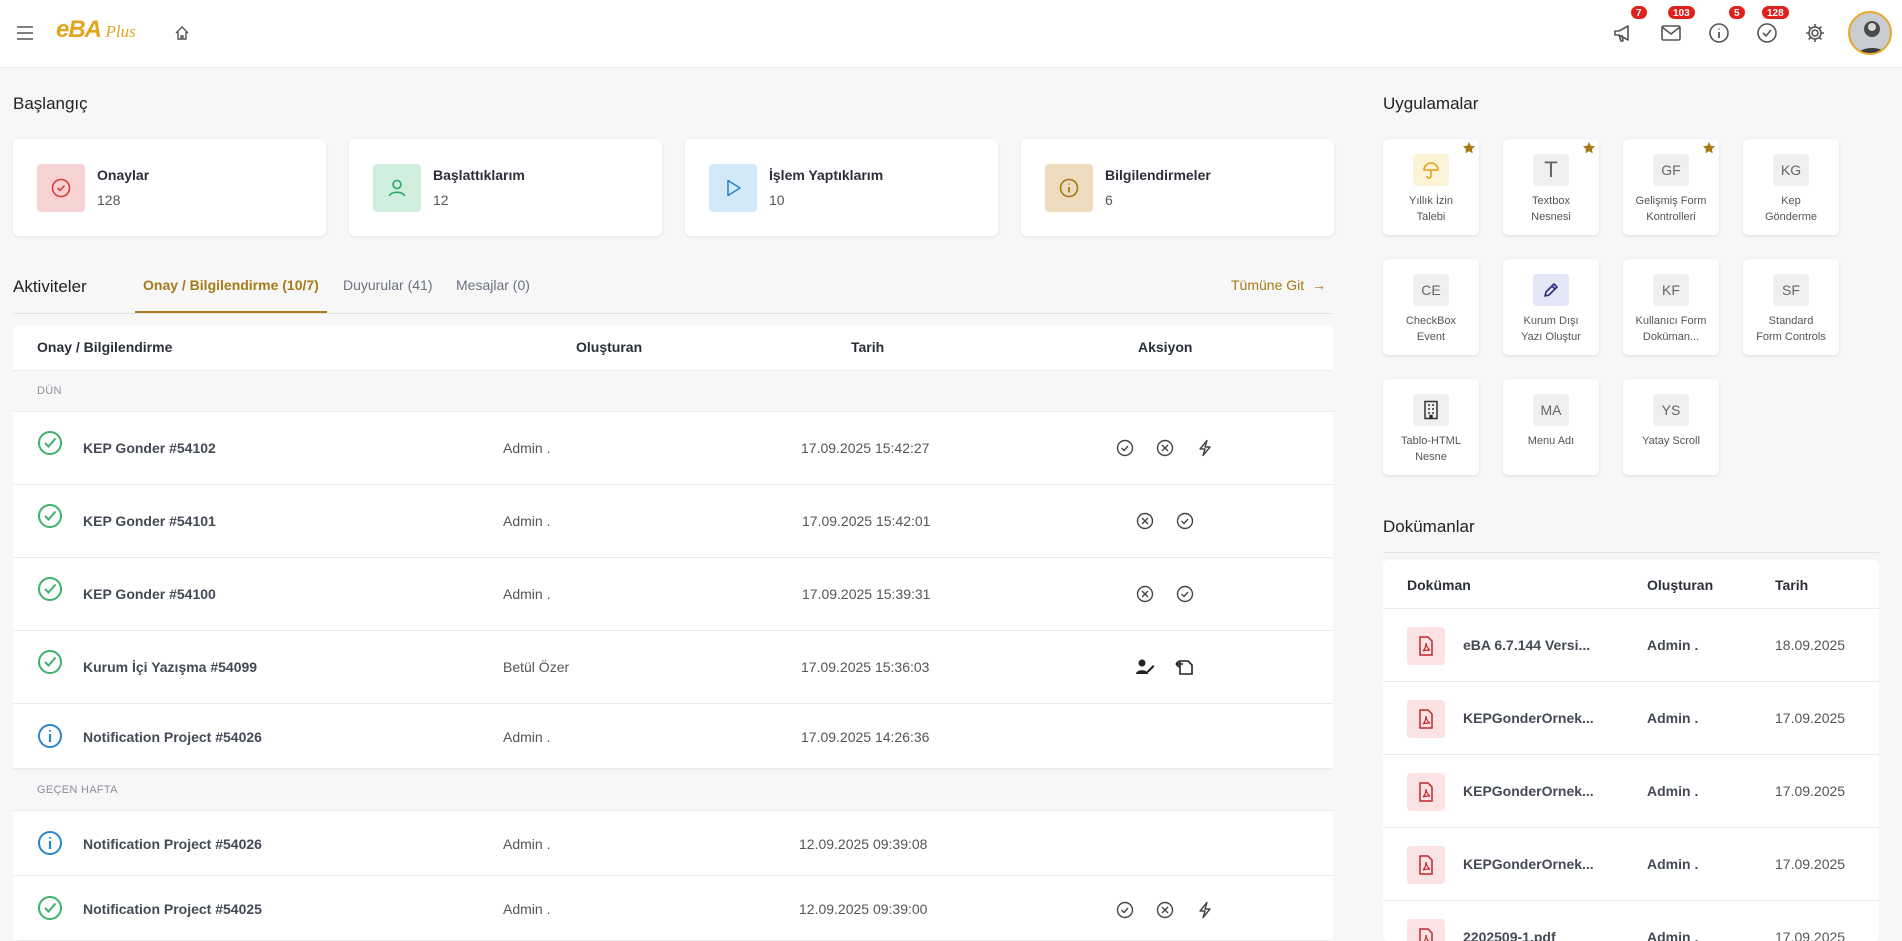 The height and width of the screenshot is (941, 1902). Describe the element at coordinates (1681, 12) in the screenshot. I see `messages-badge: 103` at that location.